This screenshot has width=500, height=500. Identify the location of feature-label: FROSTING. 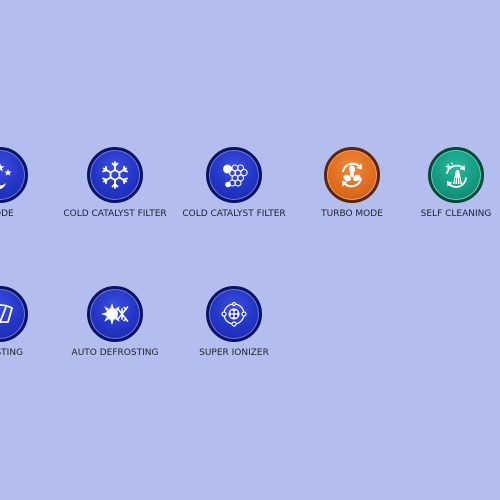
(12, 353).